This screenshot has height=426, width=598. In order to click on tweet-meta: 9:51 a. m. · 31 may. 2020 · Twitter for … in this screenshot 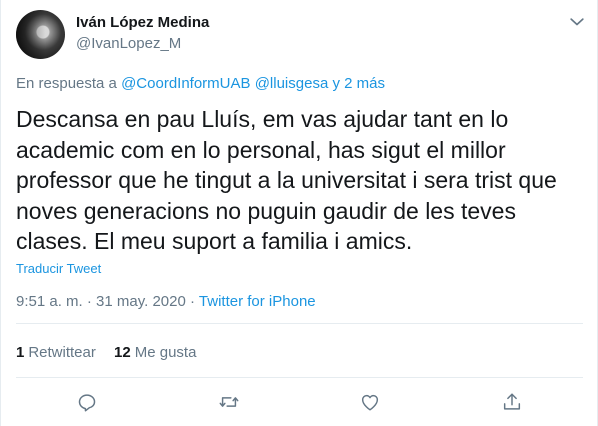, I will do `click(166, 301)`.